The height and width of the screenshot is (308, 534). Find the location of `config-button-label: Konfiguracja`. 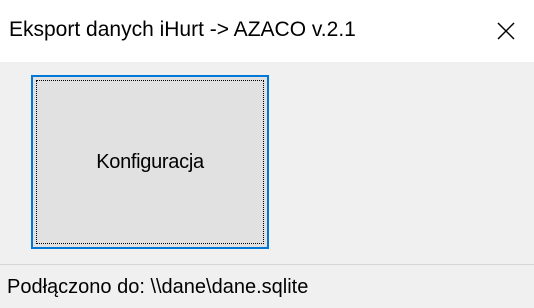

config-button-label: Konfiguracja is located at coordinates (150, 161).